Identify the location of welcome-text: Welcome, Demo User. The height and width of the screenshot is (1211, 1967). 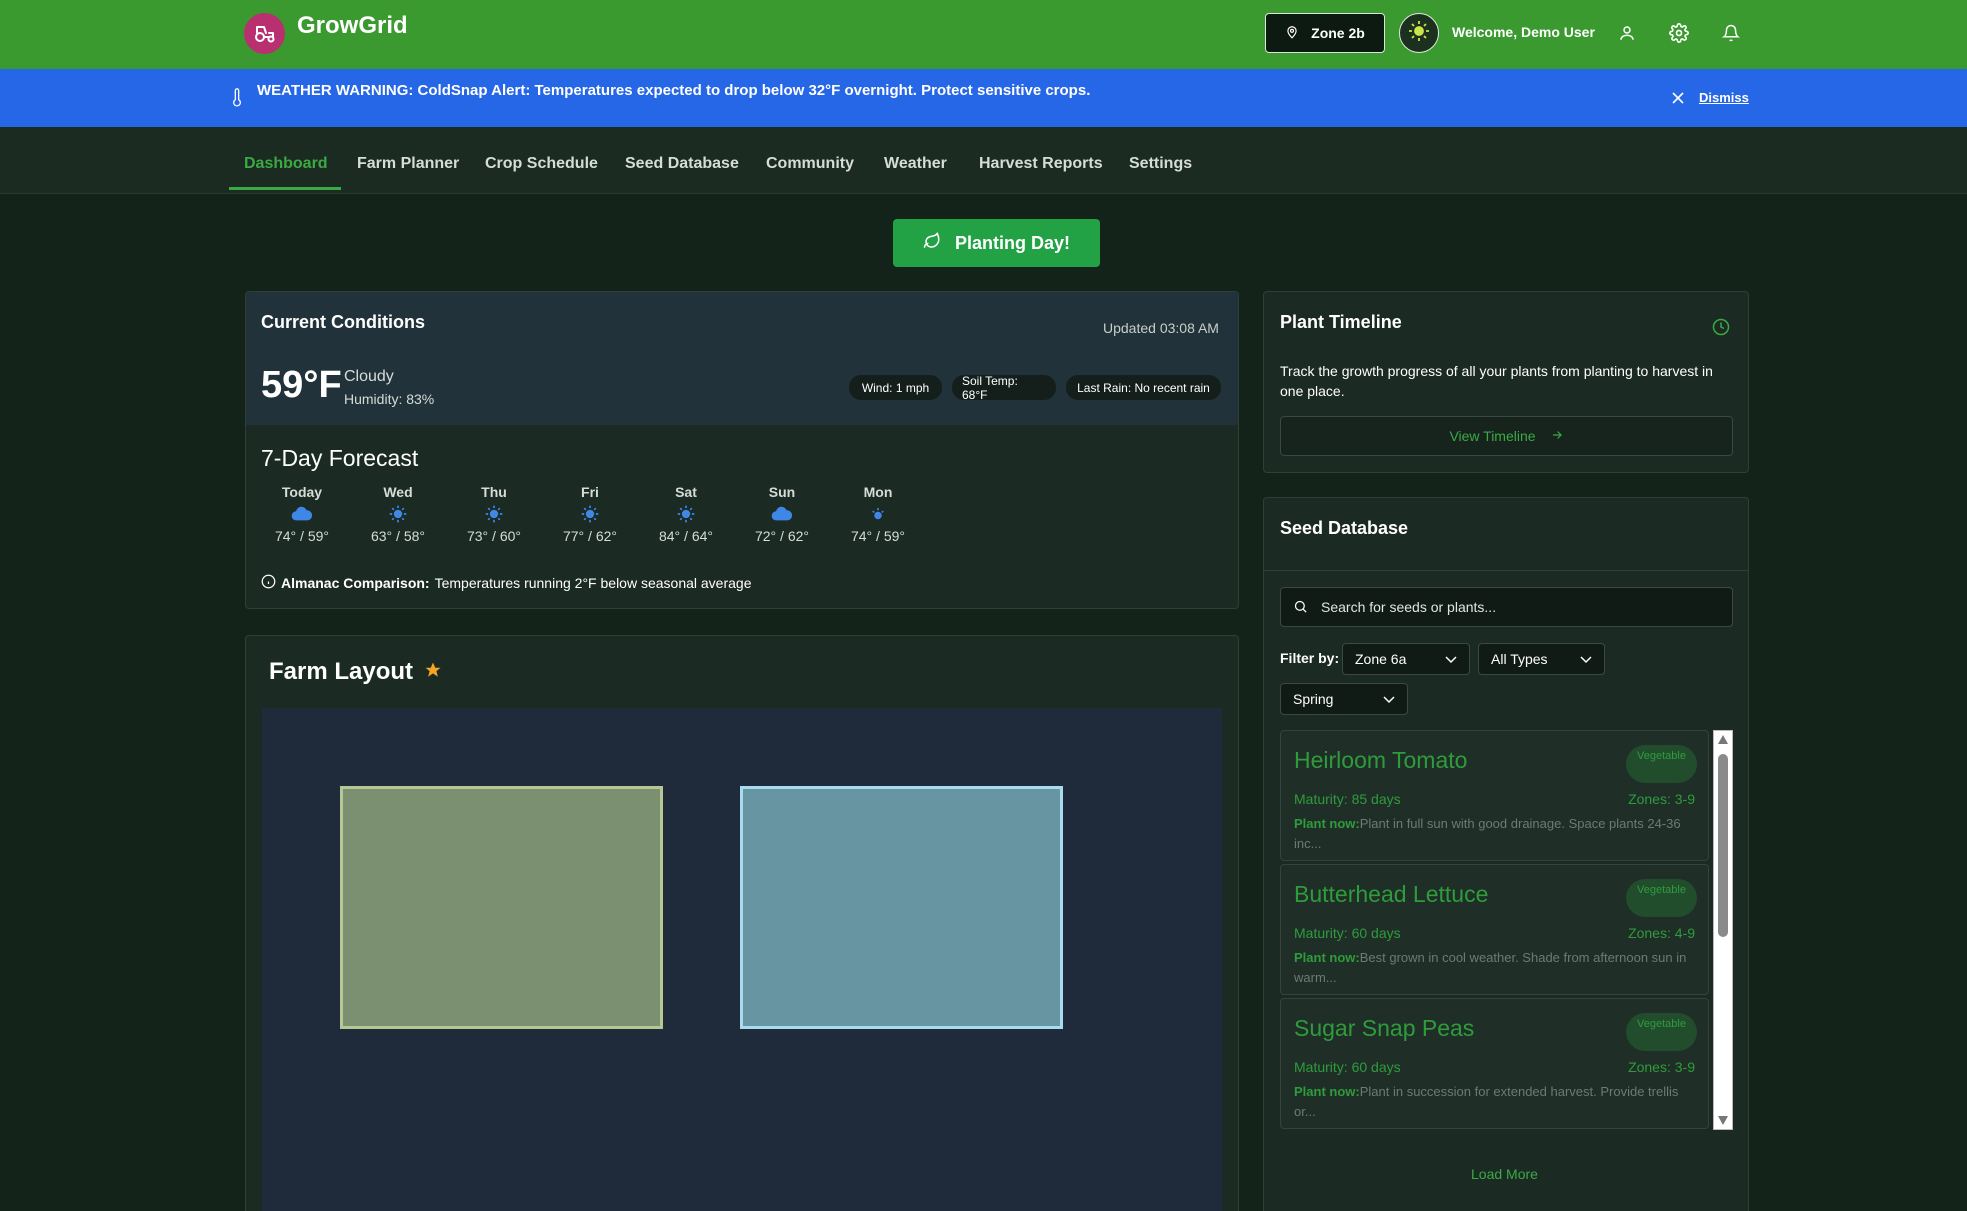
(1523, 32).